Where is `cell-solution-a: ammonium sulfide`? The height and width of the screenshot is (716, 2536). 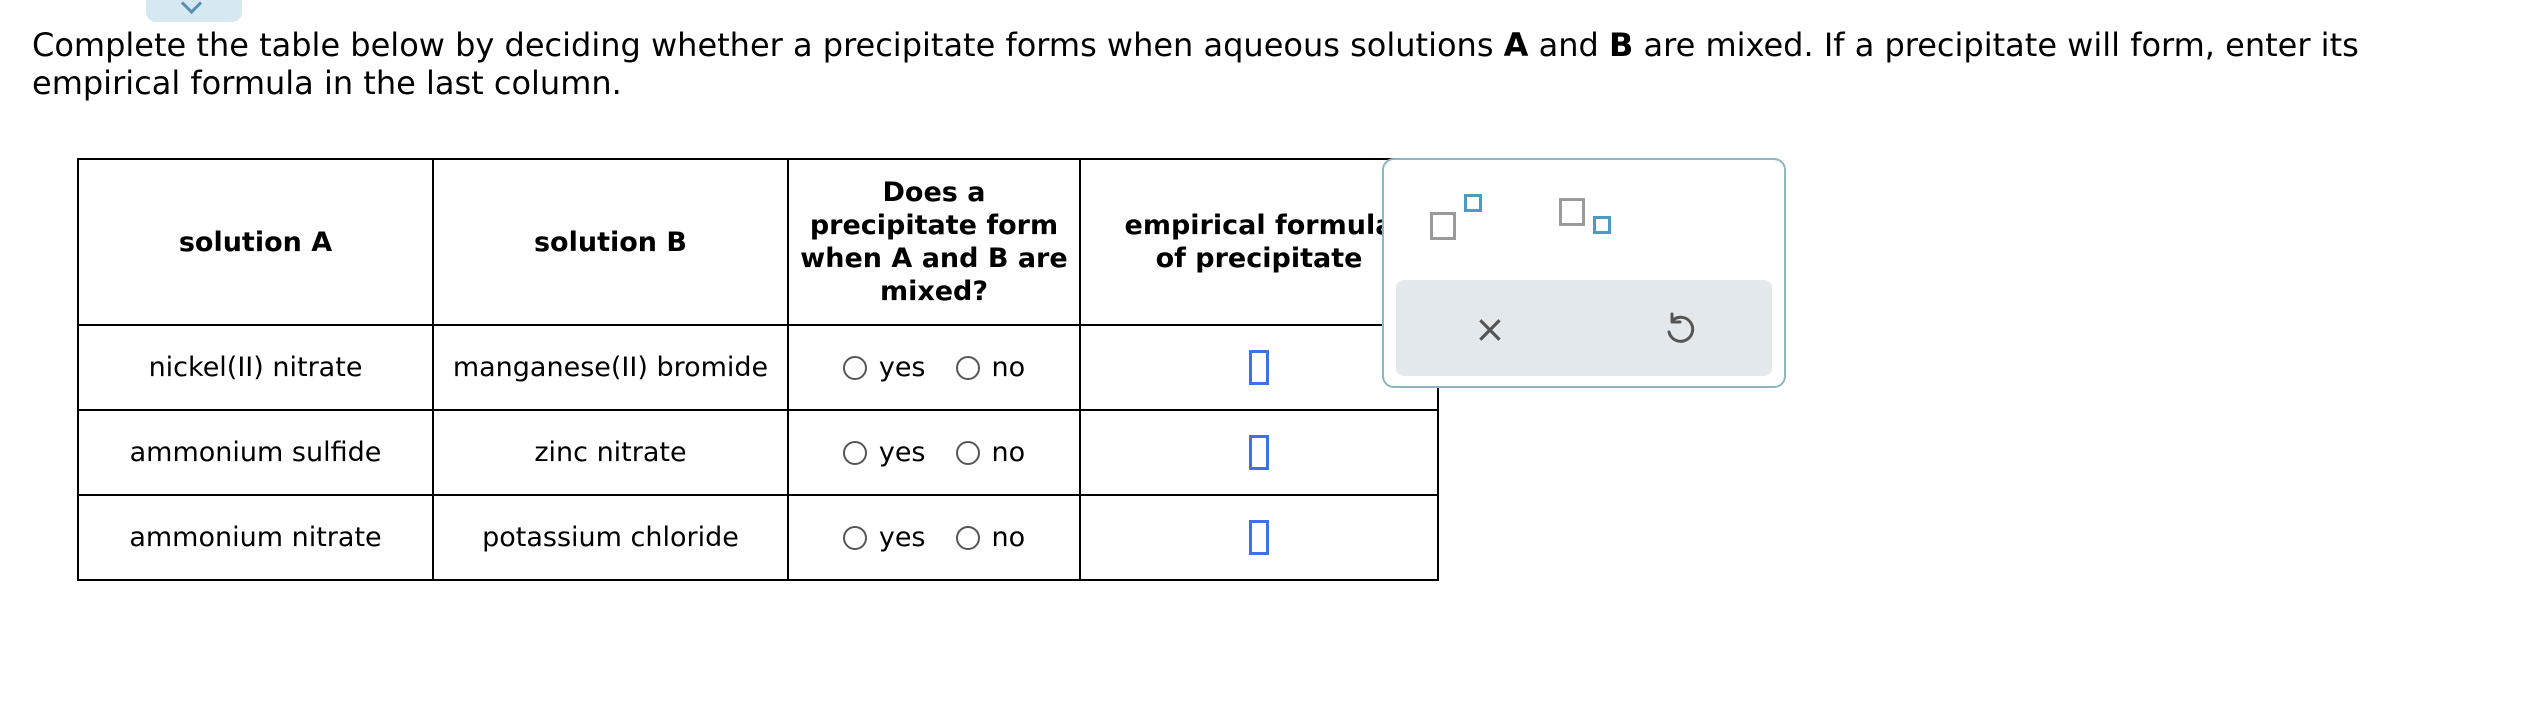
cell-solution-a: ammonium sulfide is located at coordinates (255, 452).